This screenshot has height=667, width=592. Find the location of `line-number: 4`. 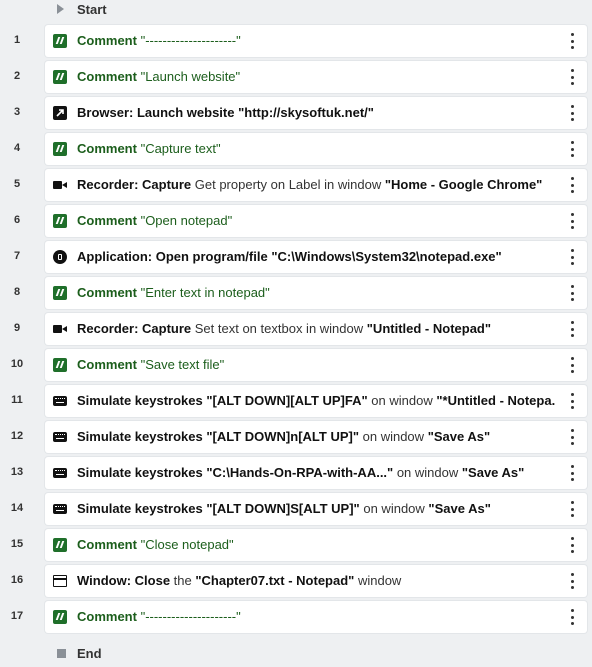

line-number: 4 is located at coordinates (17, 148).